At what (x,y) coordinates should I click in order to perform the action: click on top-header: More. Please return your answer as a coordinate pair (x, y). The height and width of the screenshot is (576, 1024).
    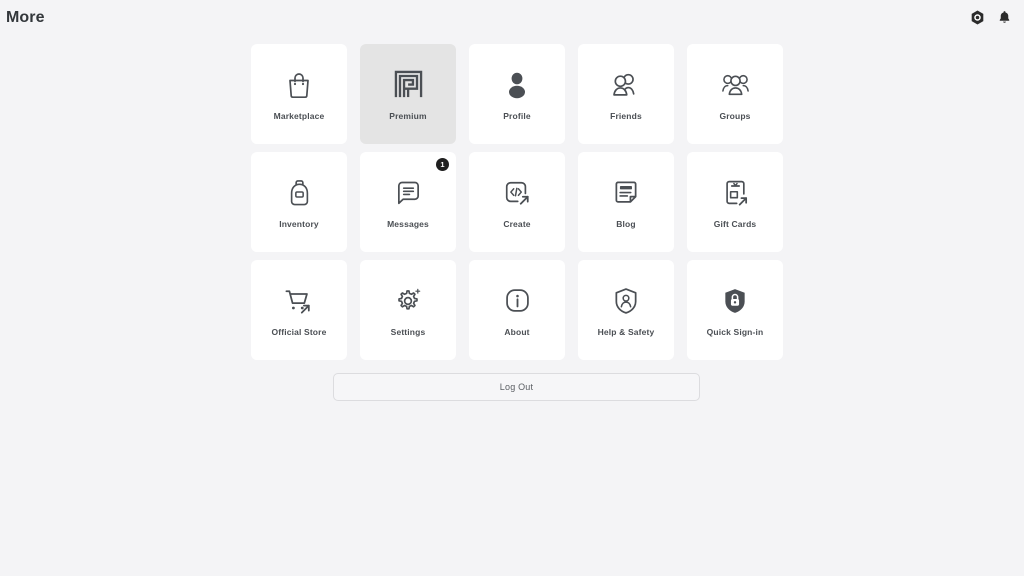
    Looking at the image, I should click on (512, 17).